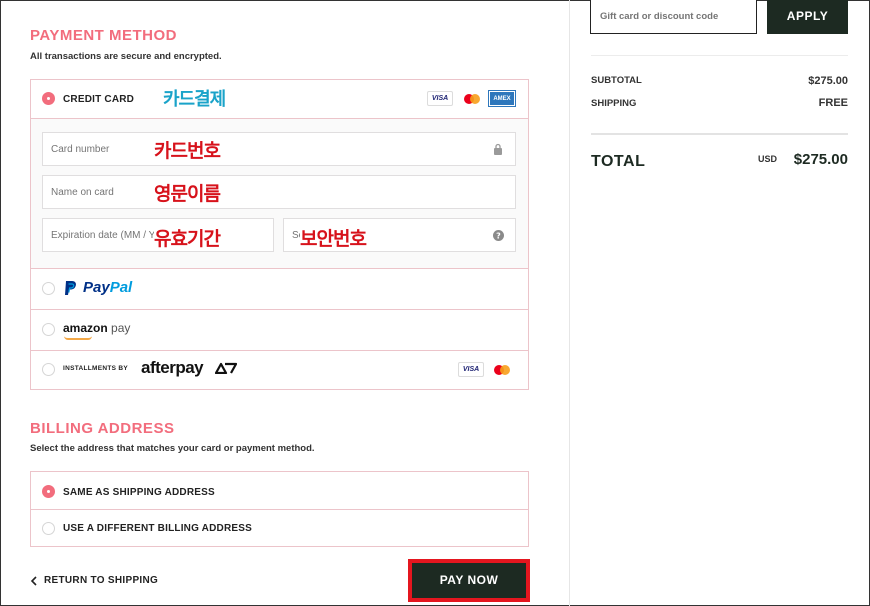 The image size is (870, 606). Describe the element at coordinates (101, 580) in the screenshot. I see `return-to-shipping-label: RETURN TO SHIPPING` at that location.